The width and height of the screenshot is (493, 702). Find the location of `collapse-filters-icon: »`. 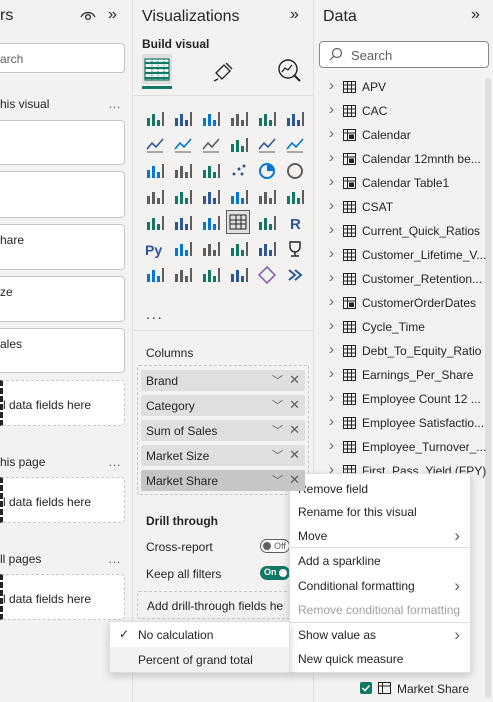

collapse-filters-icon: » is located at coordinates (112, 15).